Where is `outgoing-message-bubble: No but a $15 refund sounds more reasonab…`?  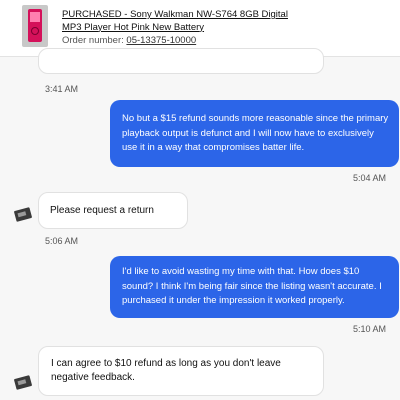 outgoing-message-bubble: No but a $15 refund sounds more reasonab… is located at coordinates (254, 133).